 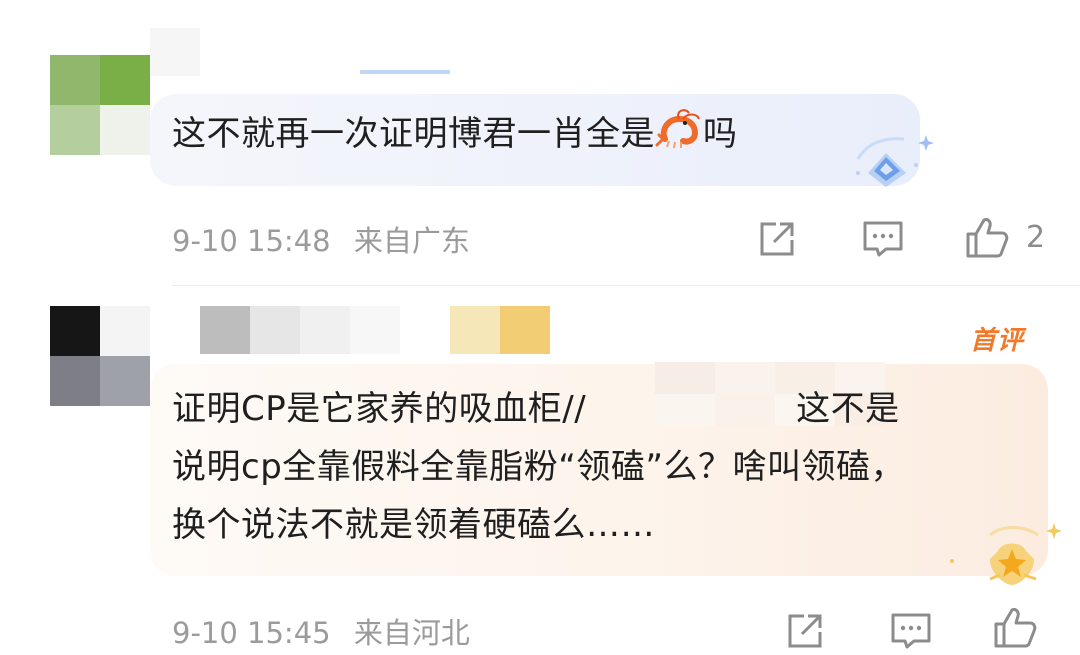 What do you see at coordinates (1006, 554) in the screenshot?
I see `gold-star-badge-icon` at bounding box center [1006, 554].